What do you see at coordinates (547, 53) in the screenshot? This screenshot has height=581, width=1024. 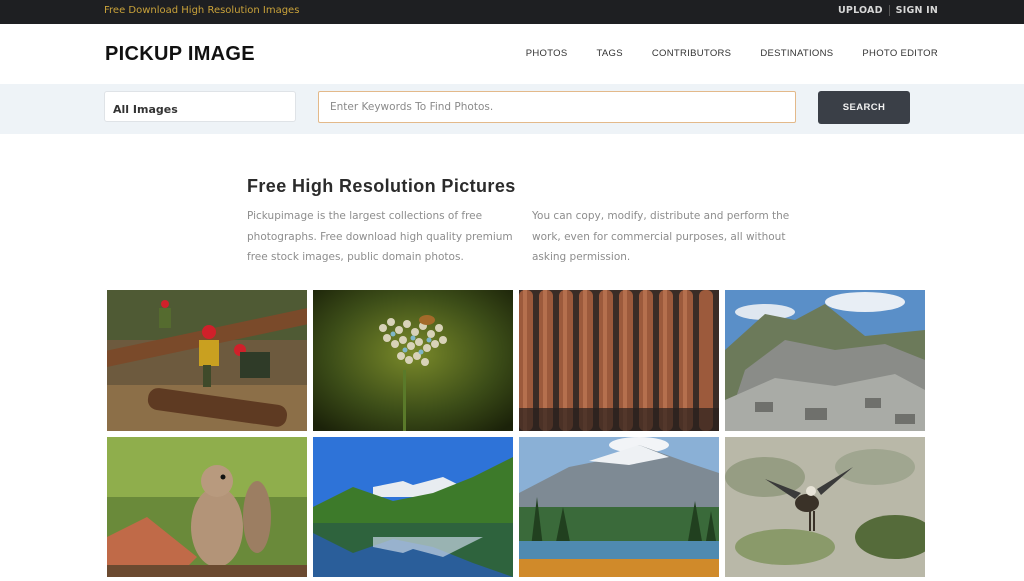 I see `nav-photos: PHOTOS` at bounding box center [547, 53].